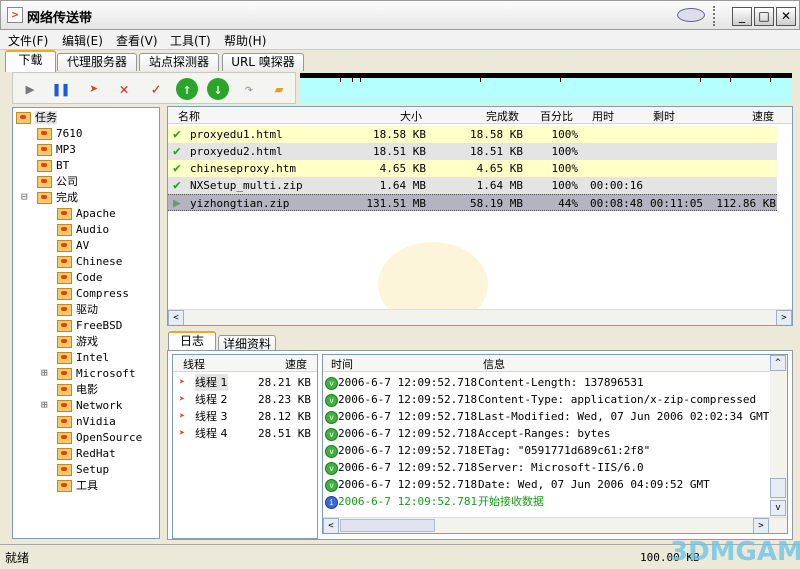 The width and height of the screenshot is (800, 569). Describe the element at coordinates (99, 438) in the screenshot. I see `tree-item: OpenSource` at that location.